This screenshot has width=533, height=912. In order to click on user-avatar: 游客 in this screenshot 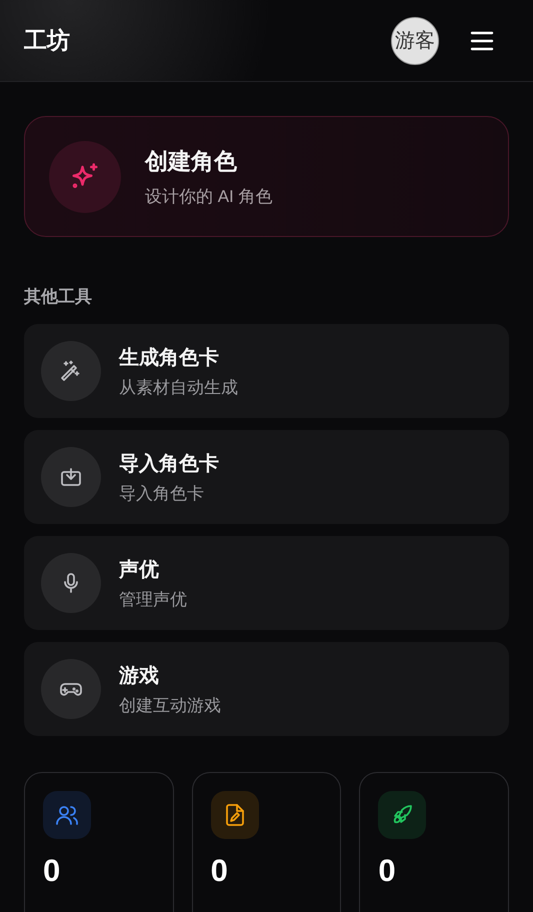, I will do `click(415, 40)`.